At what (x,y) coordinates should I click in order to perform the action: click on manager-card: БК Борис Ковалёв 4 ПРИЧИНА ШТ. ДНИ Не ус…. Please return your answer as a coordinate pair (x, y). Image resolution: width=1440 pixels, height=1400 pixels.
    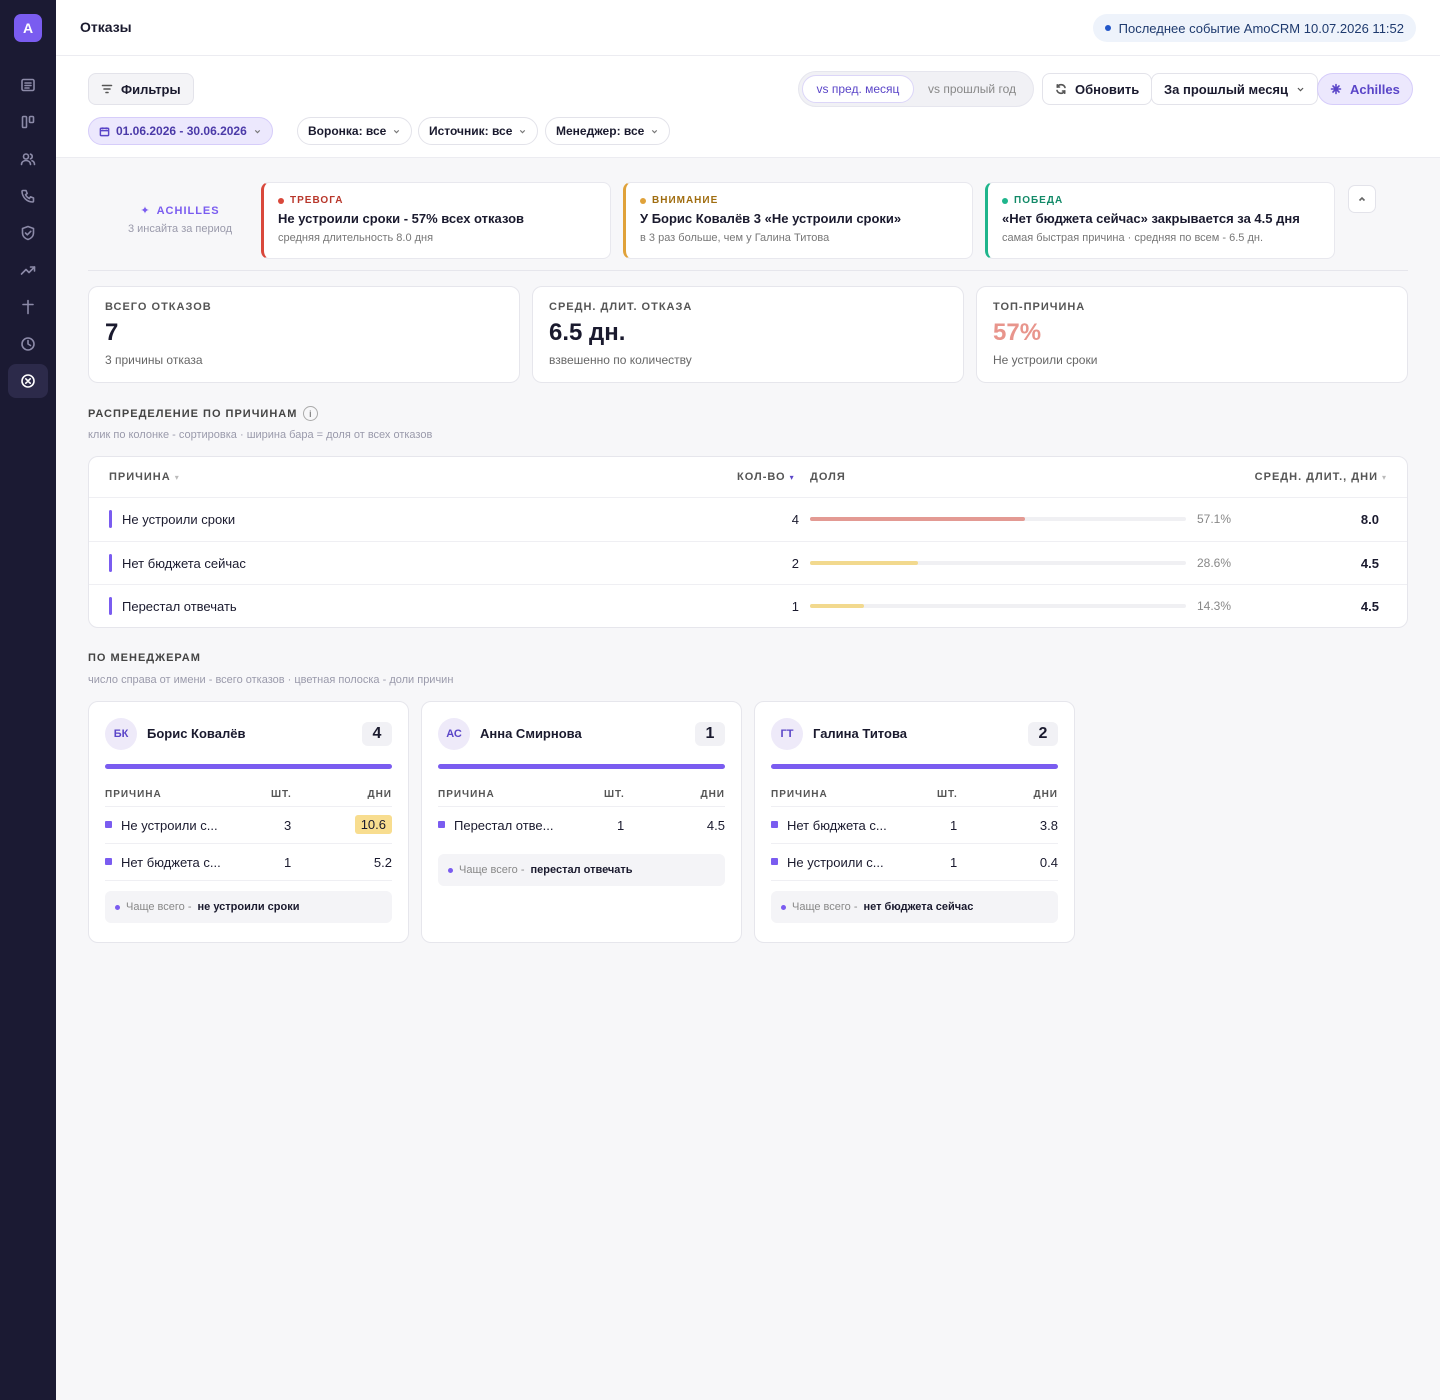
    Looking at the image, I should click on (248, 822).